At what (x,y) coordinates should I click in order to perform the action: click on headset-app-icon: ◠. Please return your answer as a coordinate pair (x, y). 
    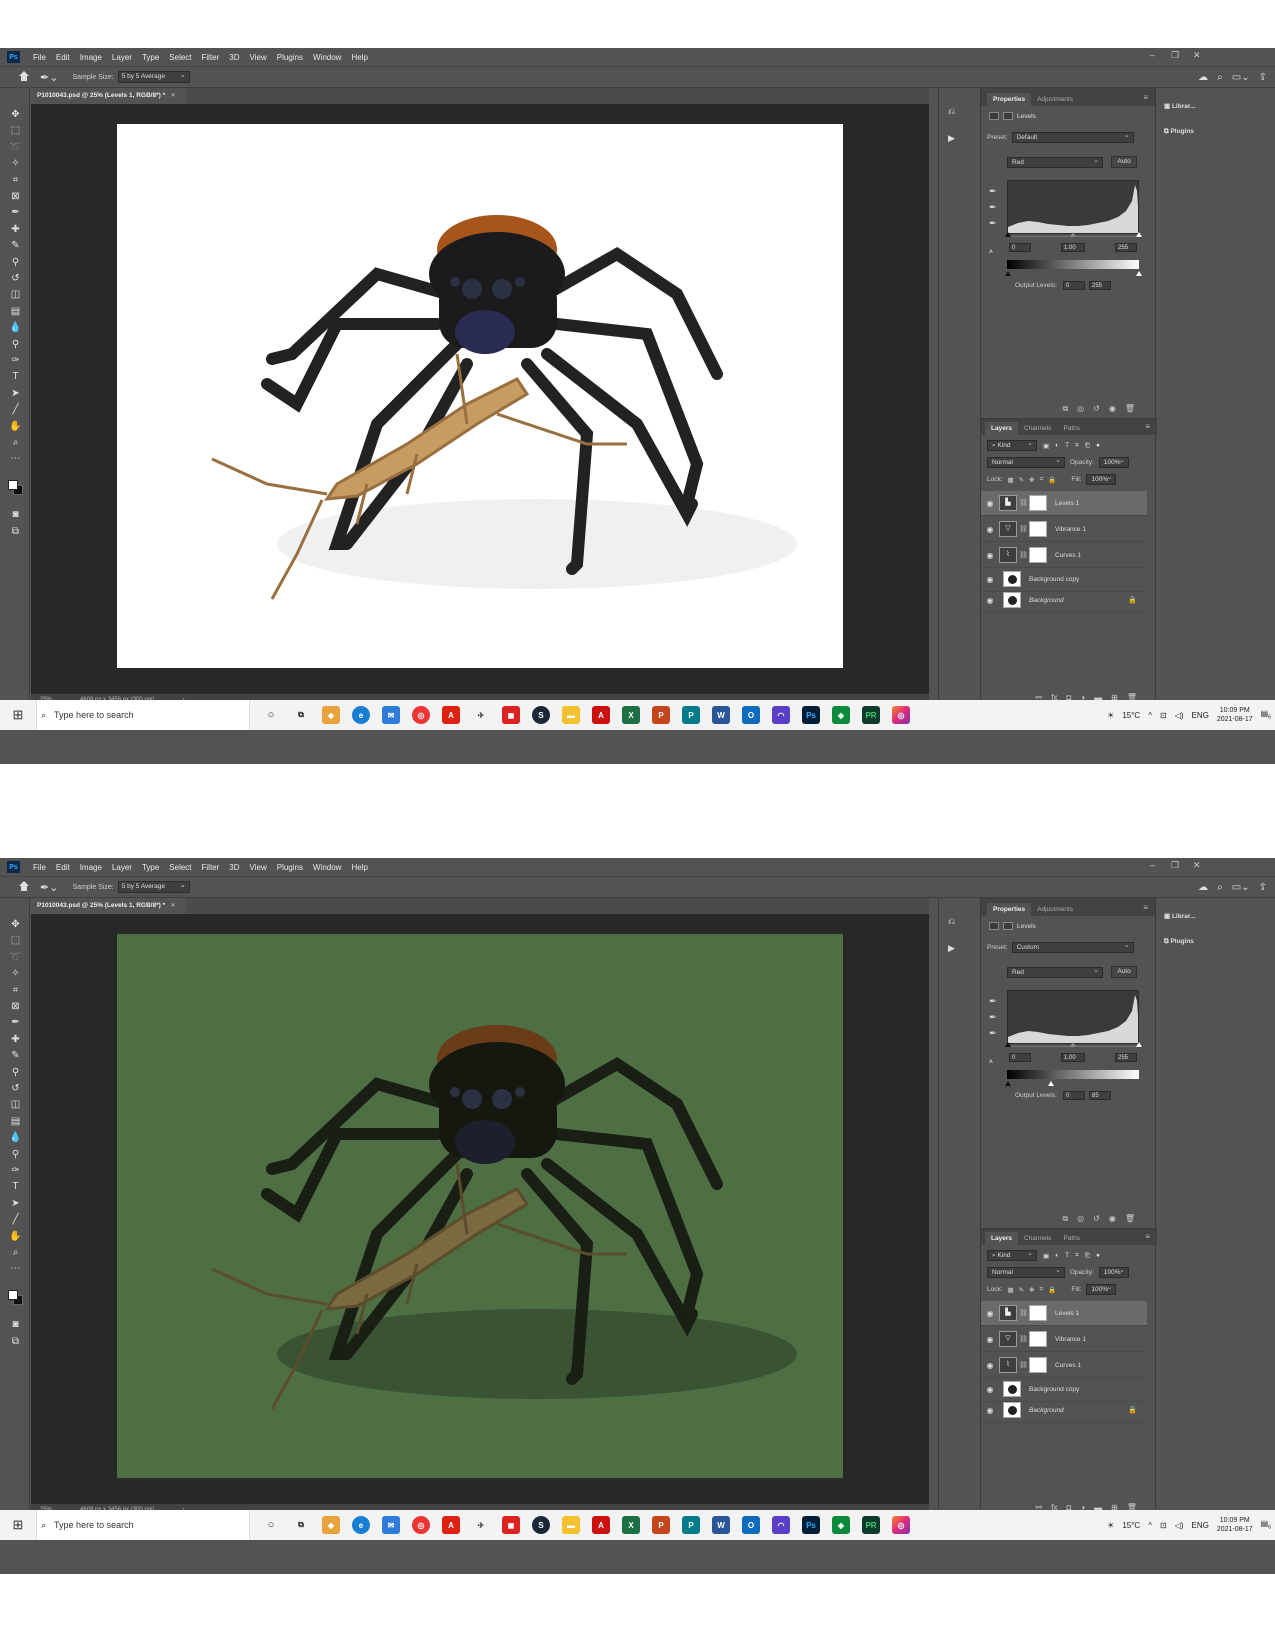
    Looking at the image, I should click on (781, 715).